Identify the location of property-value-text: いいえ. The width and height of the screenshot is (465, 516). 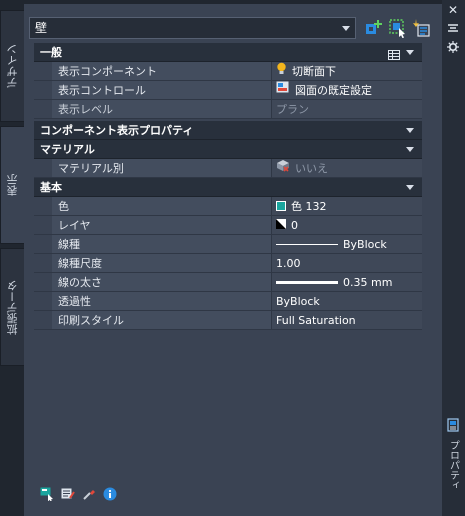
(311, 168).